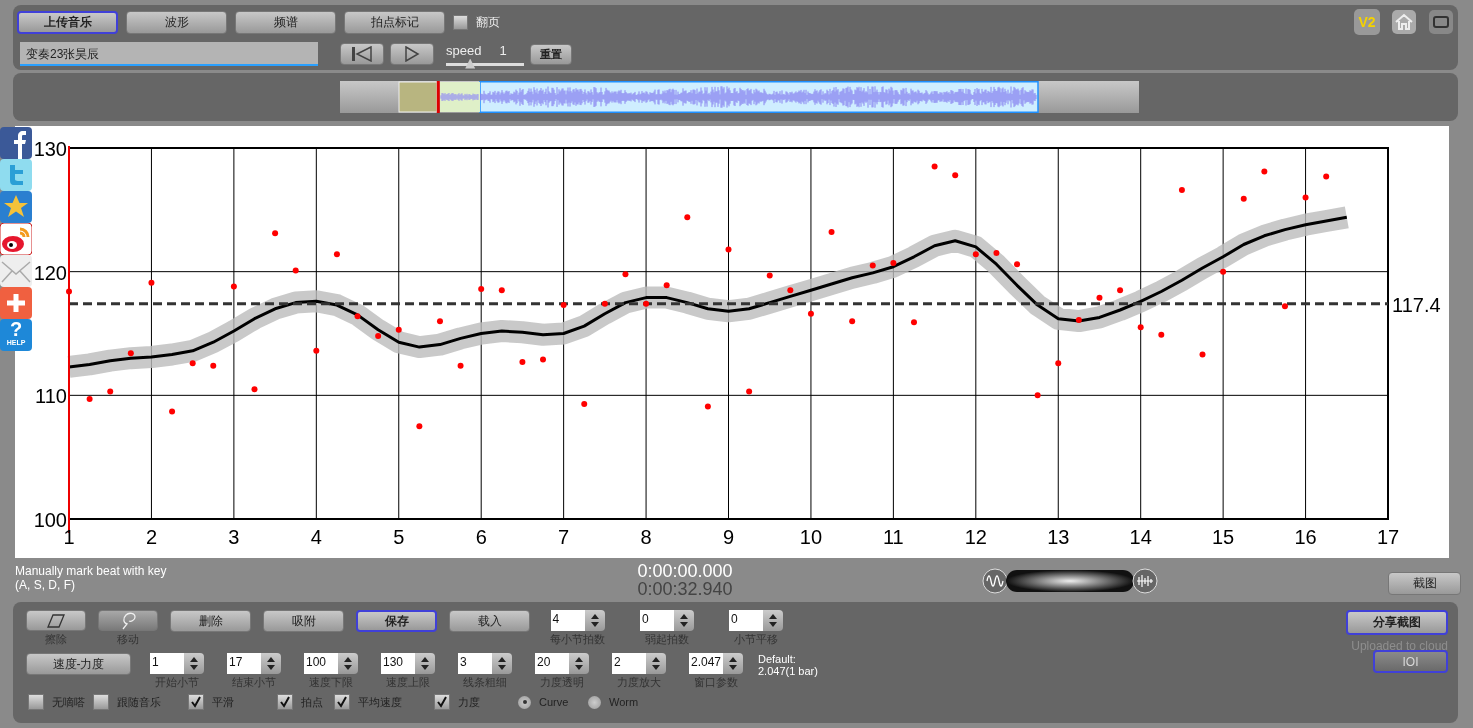 This screenshot has height=728, width=1473. What do you see at coordinates (398, 663) in the screenshot?
I see `number-field: 130` at bounding box center [398, 663].